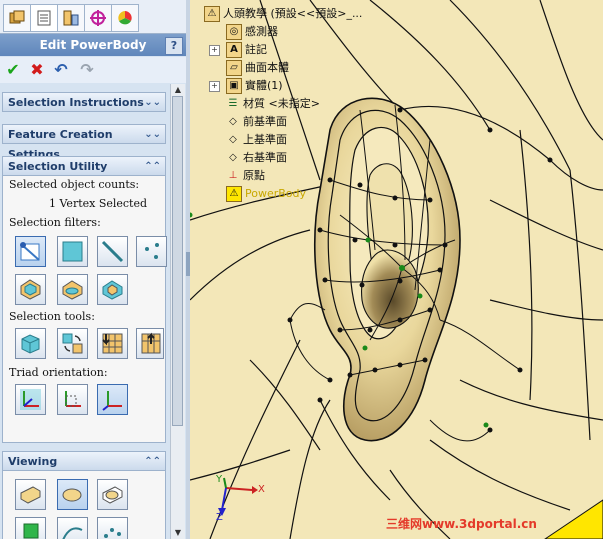 Image resolution: width=603 pixels, height=539 pixels. I want to click on redo-button: ↷, so click(87, 70).